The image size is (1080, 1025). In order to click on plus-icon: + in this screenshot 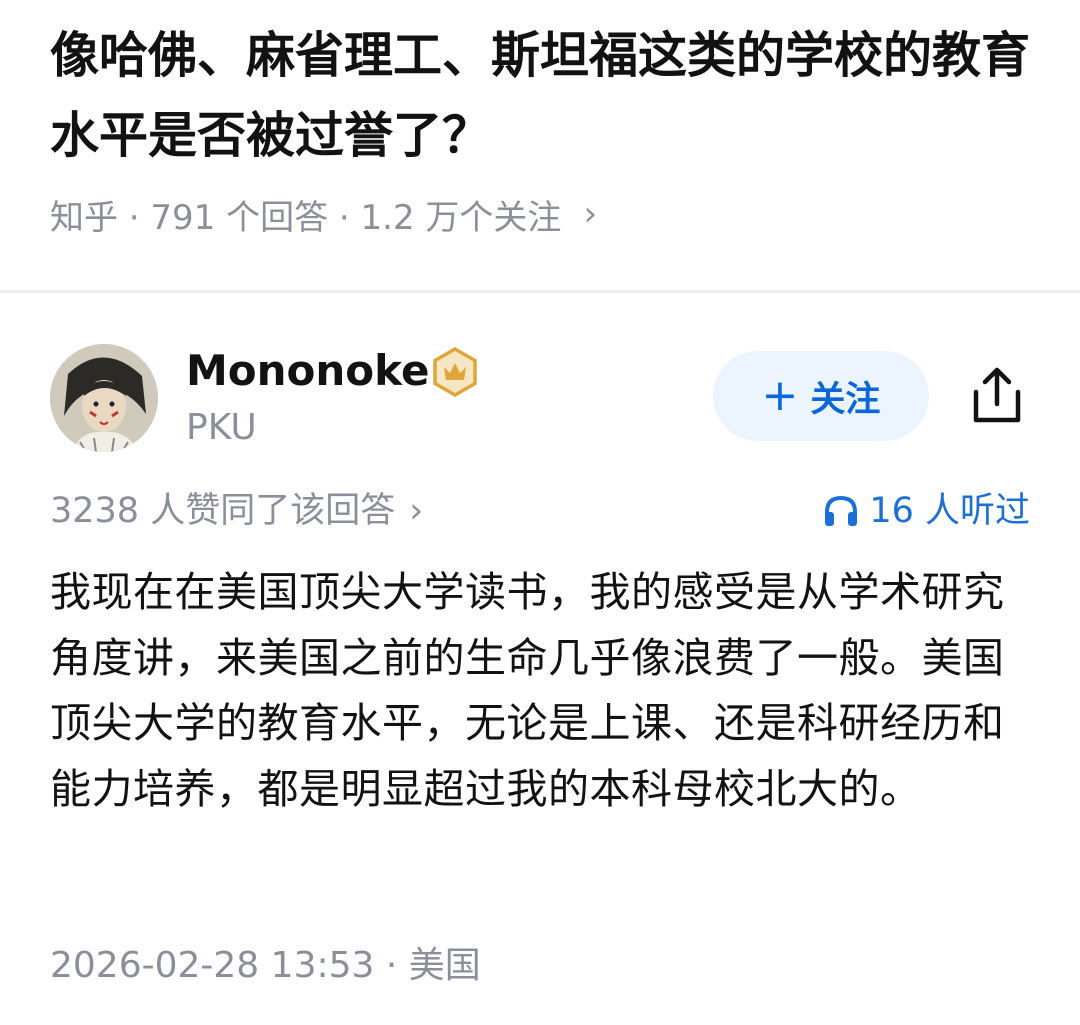, I will do `click(780, 395)`.